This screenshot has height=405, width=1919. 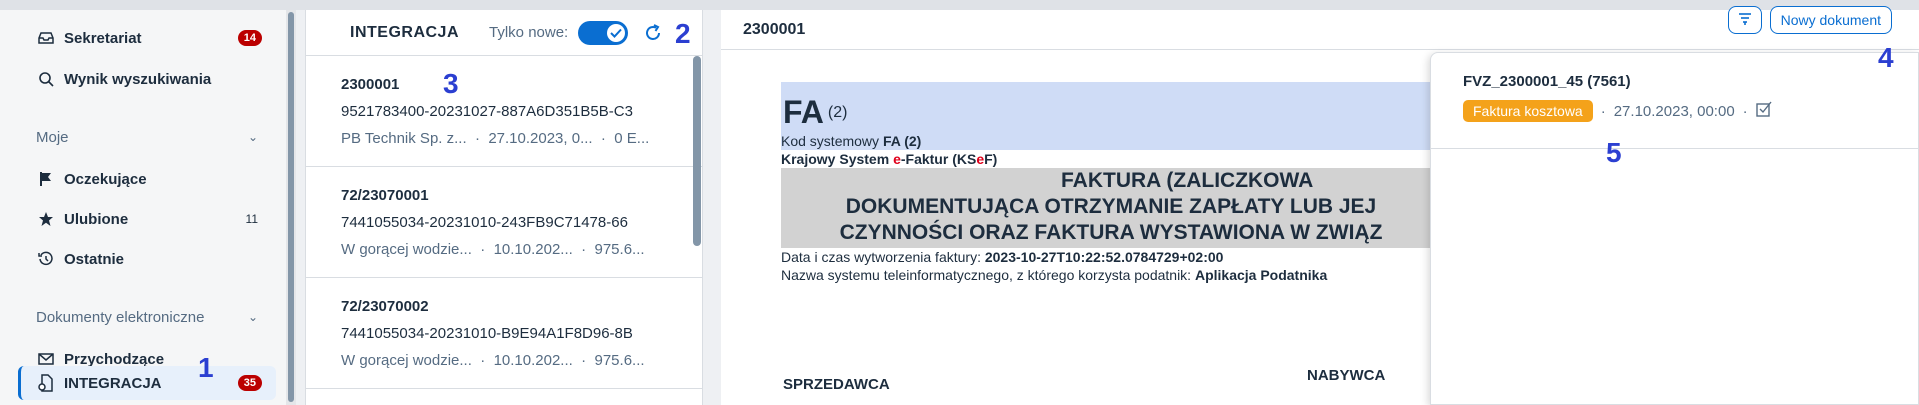 I want to click on section-moje: Moje ⌄, so click(x=138, y=137).